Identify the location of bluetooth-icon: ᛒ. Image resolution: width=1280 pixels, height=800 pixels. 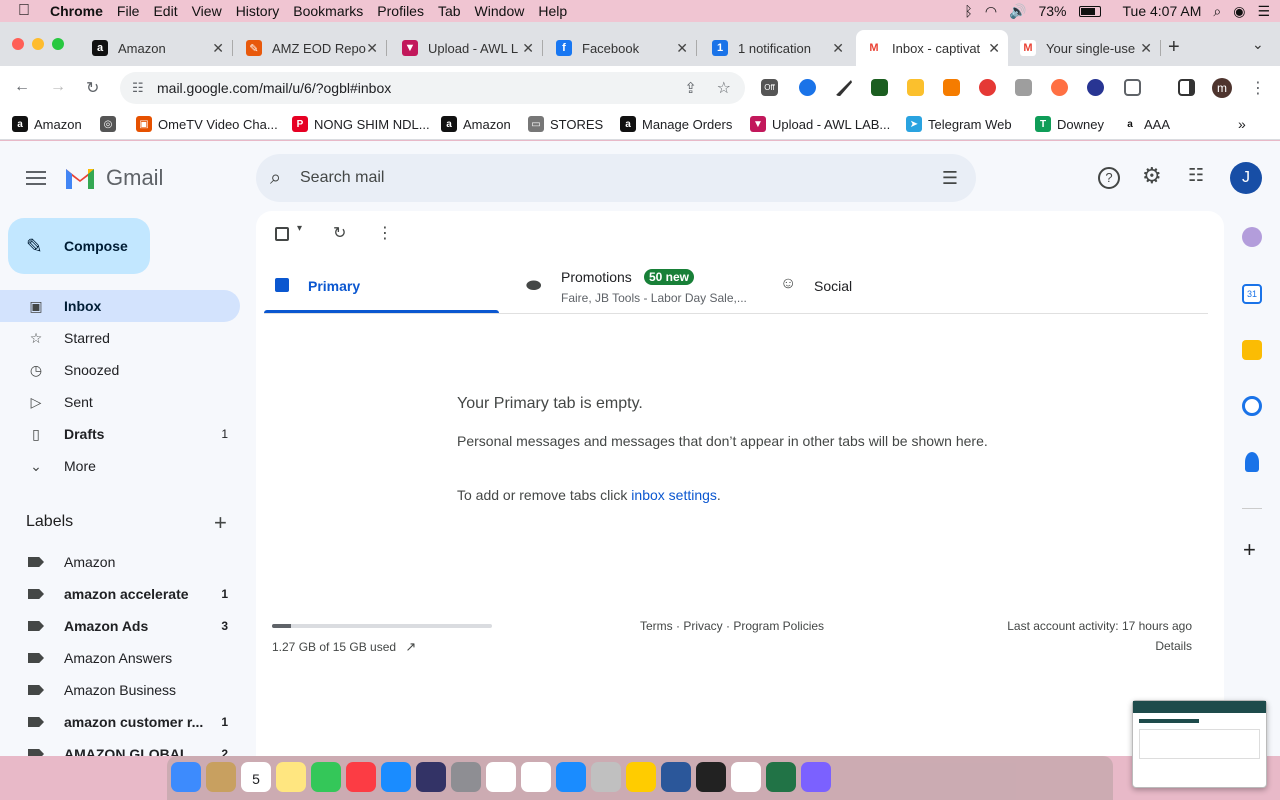
(968, 11).